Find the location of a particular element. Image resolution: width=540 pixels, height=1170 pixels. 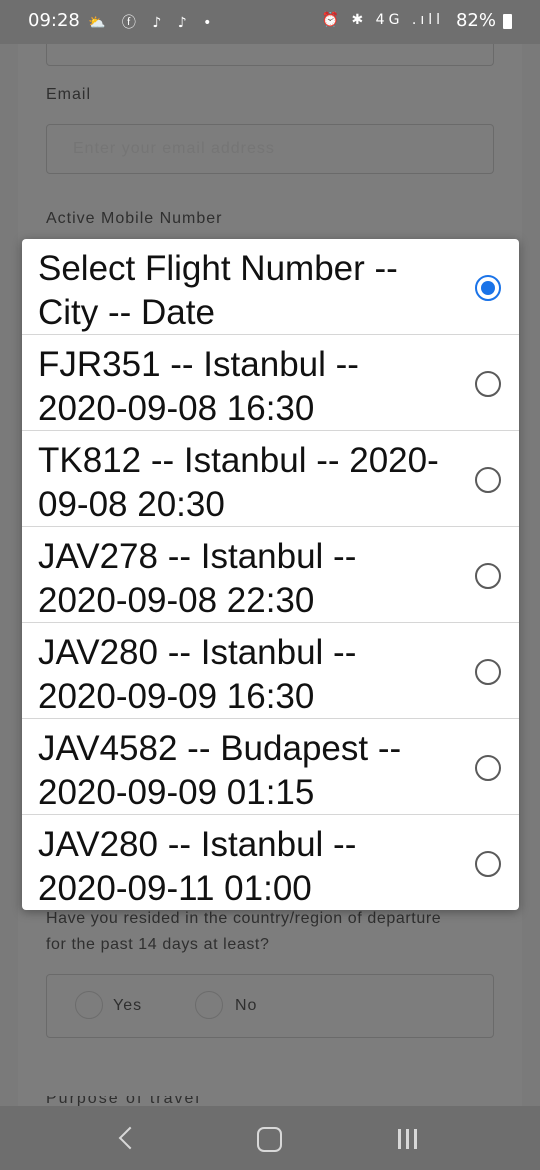

flight-option: JAV280 -- Istanbul -- 2020-09-09 16:30 is located at coordinates (270, 671).